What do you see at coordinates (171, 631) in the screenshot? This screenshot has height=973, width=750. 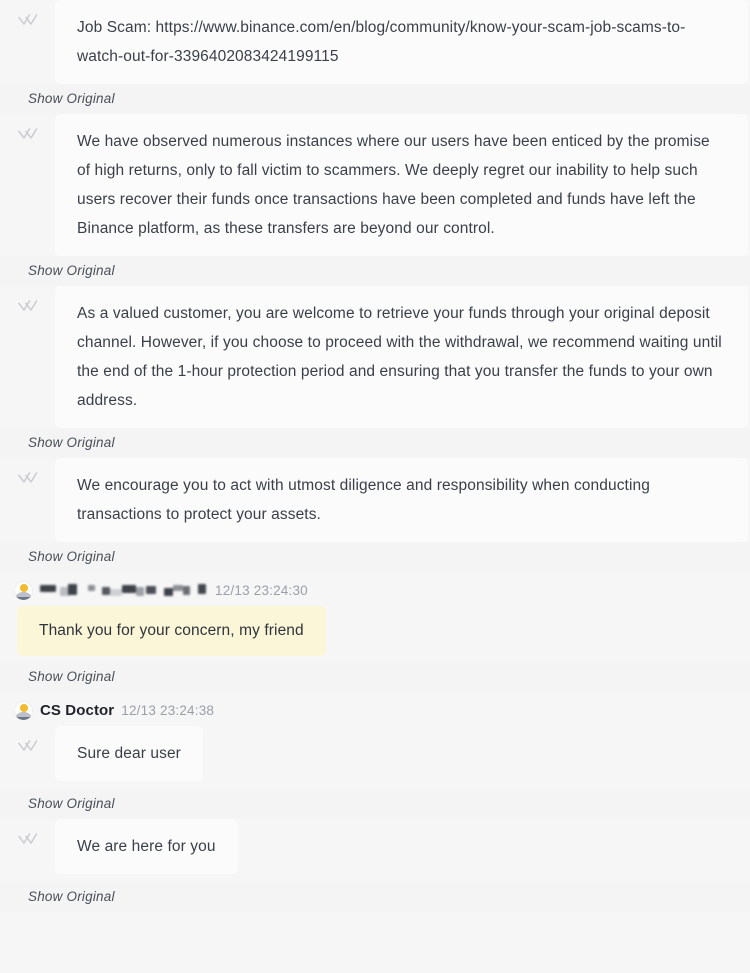 I see `user-message-bubble: Thank you for your concern, my friend` at bounding box center [171, 631].